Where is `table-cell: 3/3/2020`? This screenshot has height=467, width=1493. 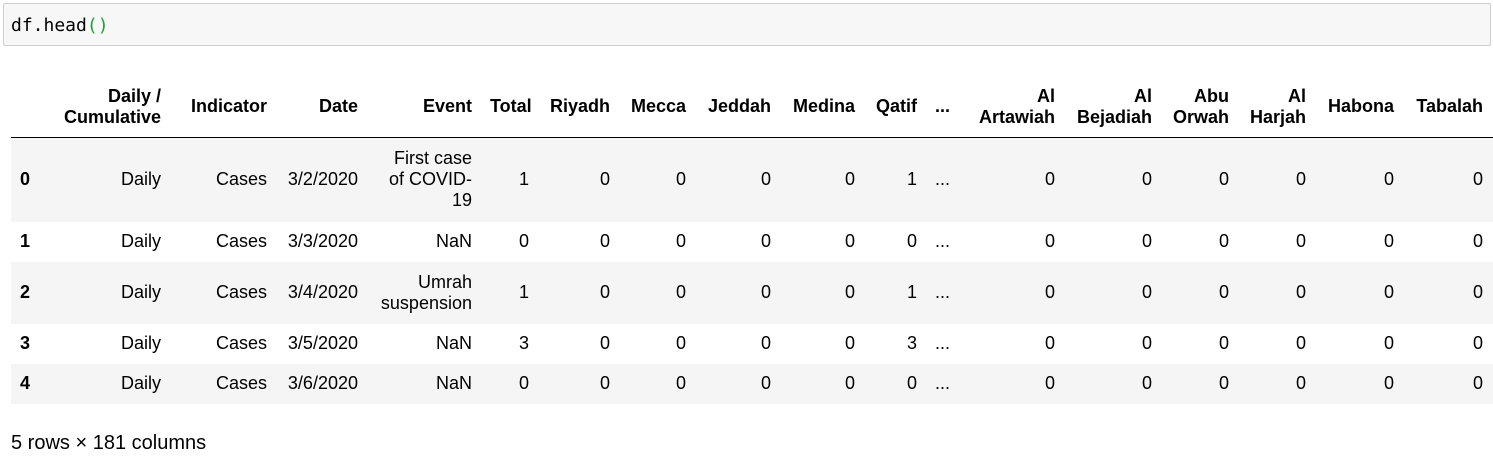 table-cell: 3/3/2020 is located at coordinates (322, 241).